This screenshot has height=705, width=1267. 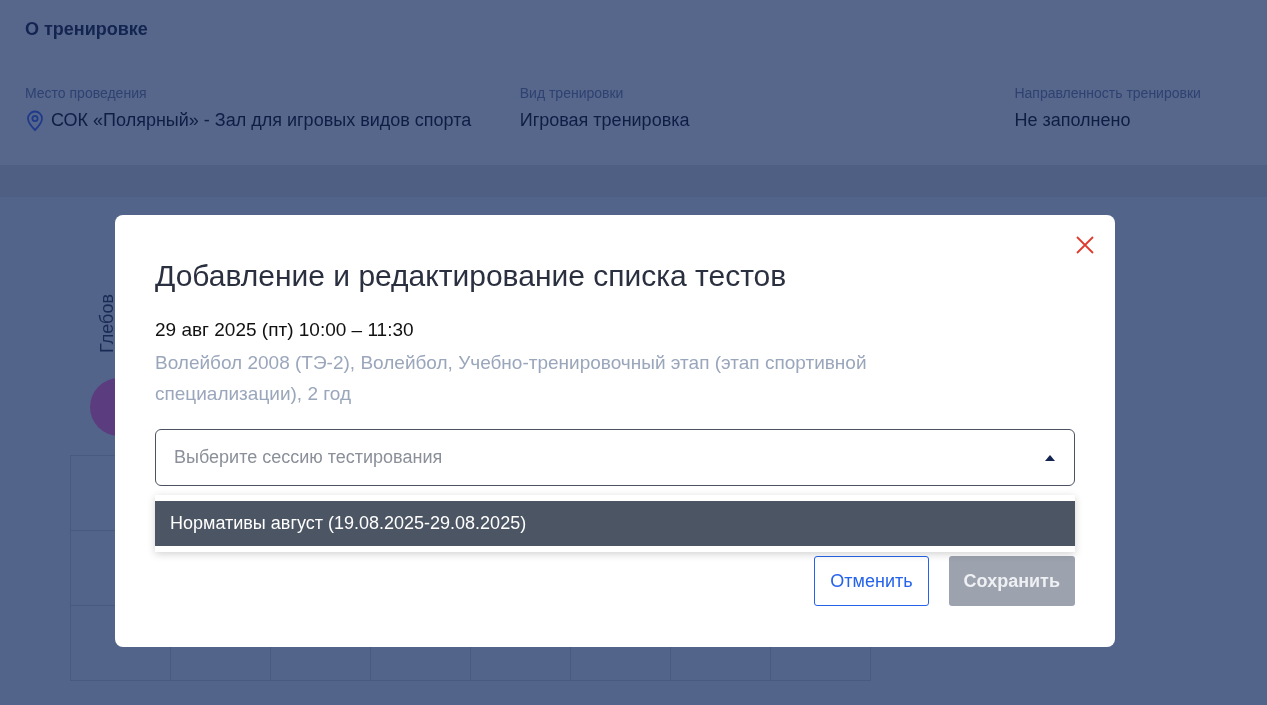 I want to click on field-value: СОК «Полярный» - Зал для игровых видов спорта, so click(x=261, y=120).